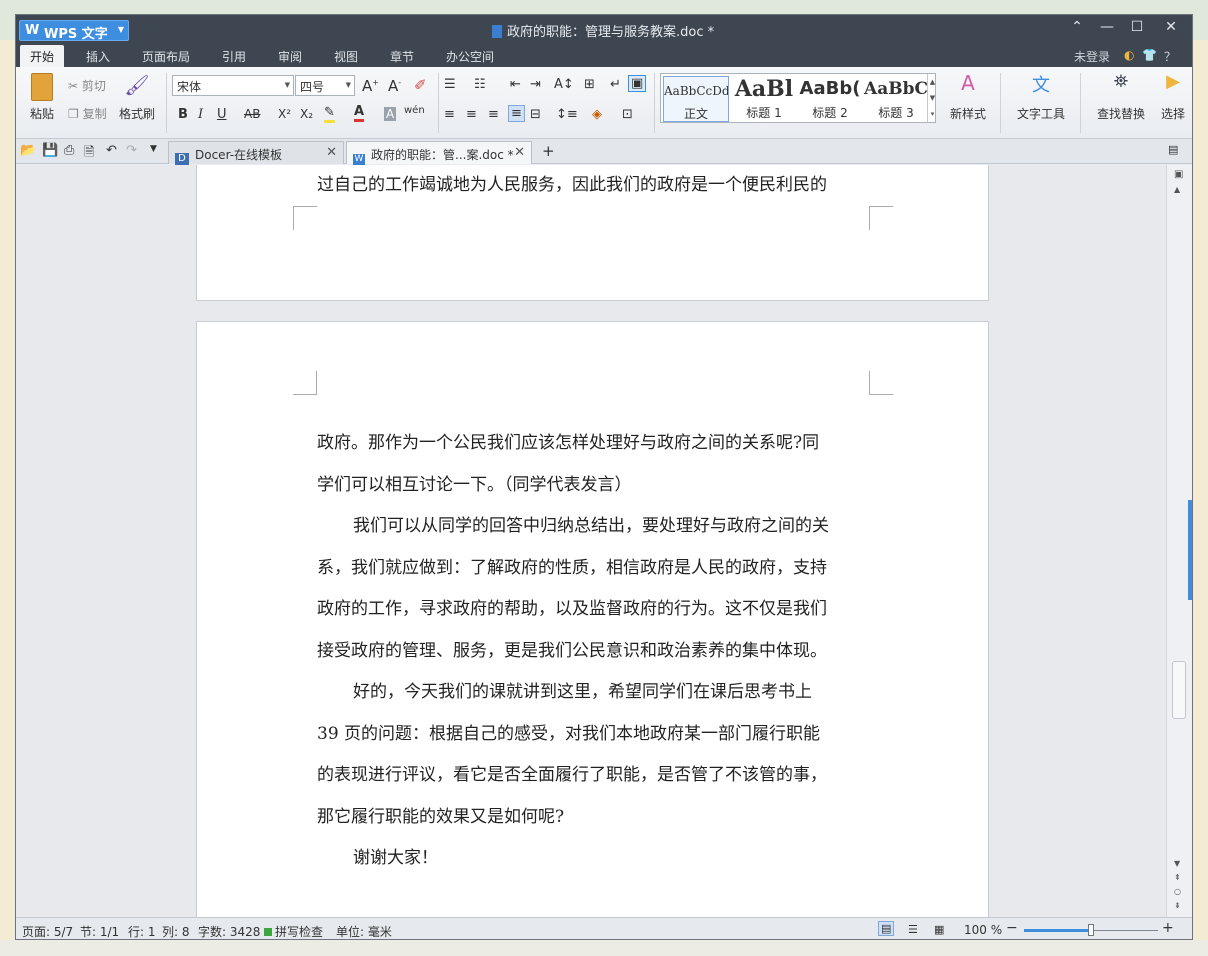  Describe the element at coordinates (595, 606) in the screenshot. I see `document-line: 政府的工作，寻求政府的帮助，以及监督政府的行为。这不仅是我们` at that location.